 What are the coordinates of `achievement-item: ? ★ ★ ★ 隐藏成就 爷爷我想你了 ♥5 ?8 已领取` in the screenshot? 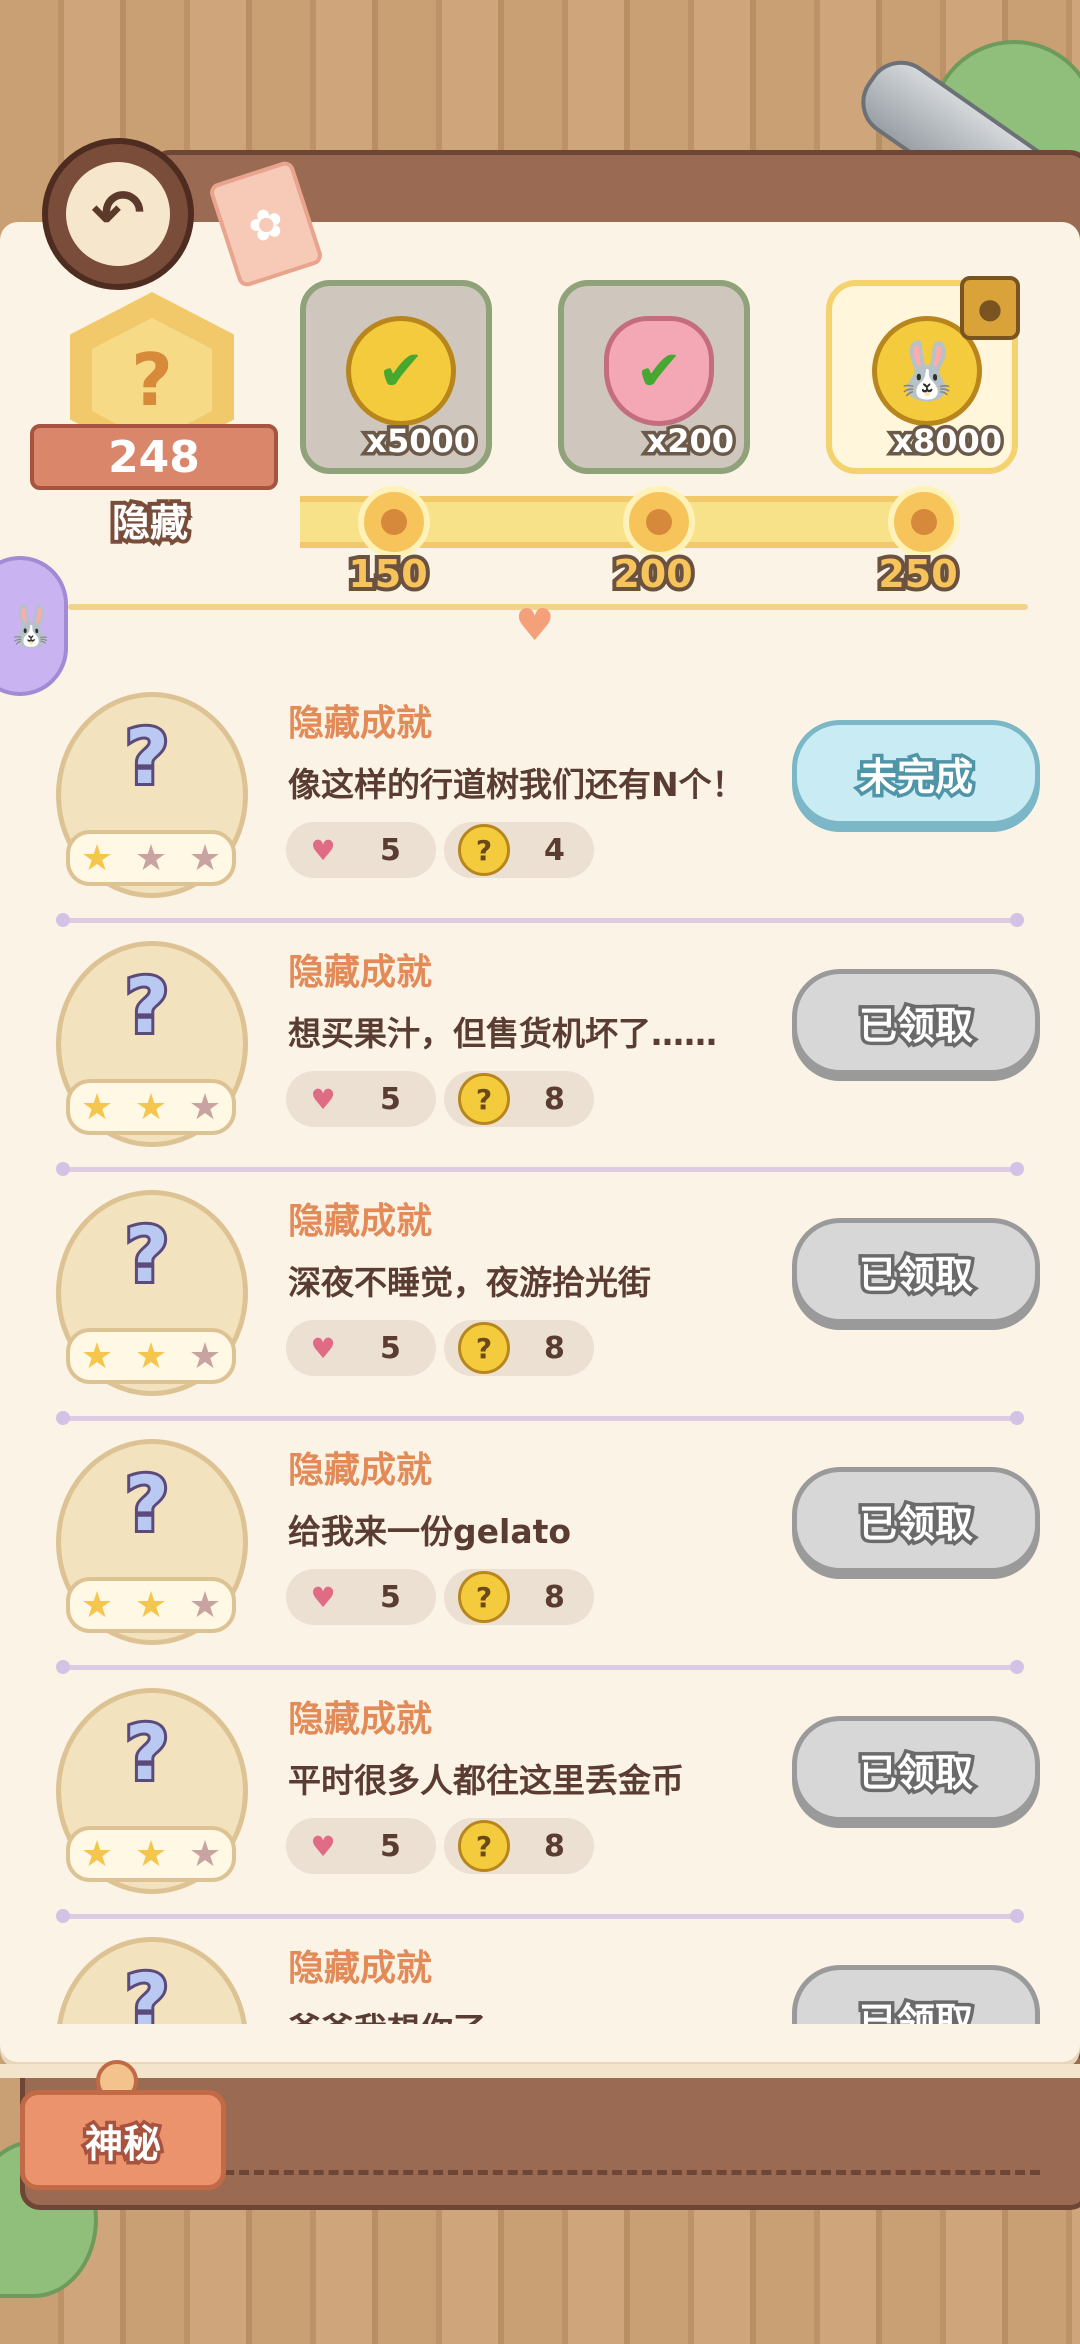 It's located at (540, 1975).